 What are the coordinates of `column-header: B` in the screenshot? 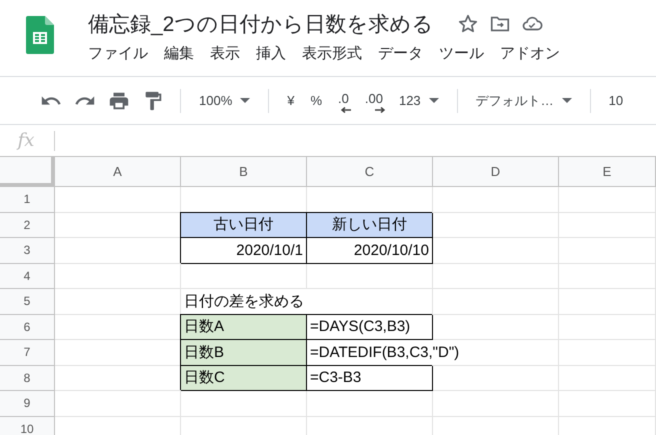 It's located at (244, 172).